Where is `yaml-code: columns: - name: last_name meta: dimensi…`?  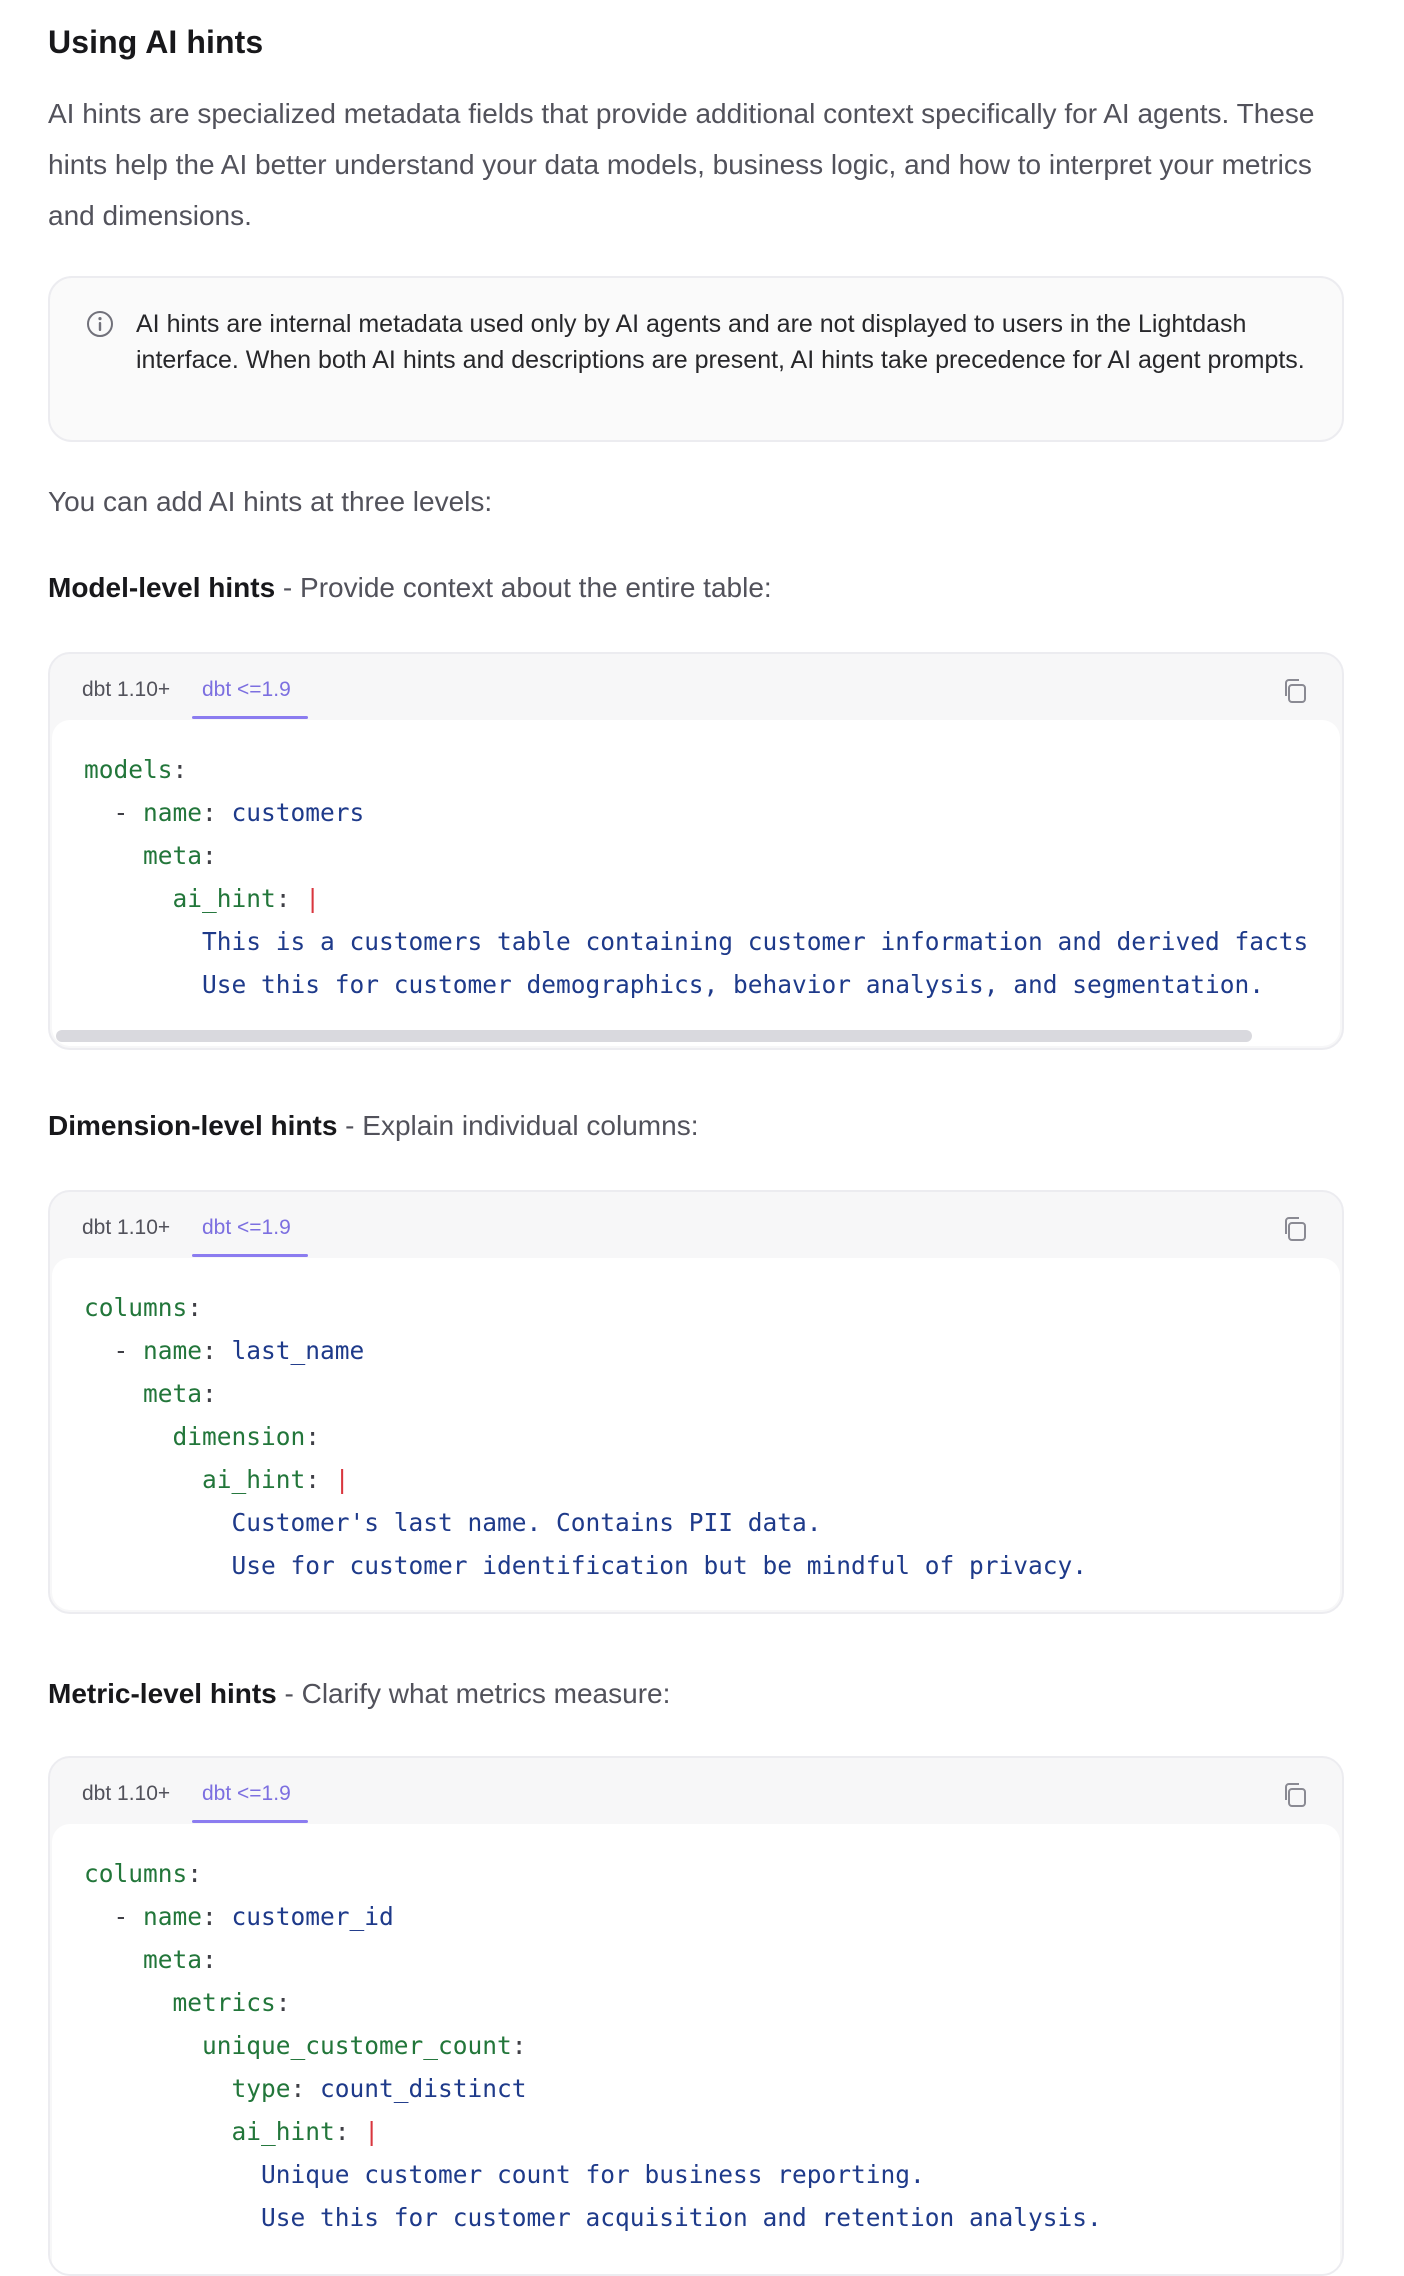 yaml-code: columns: - name: last_name meta: dimensi… is located at coordinates (586, 1436).